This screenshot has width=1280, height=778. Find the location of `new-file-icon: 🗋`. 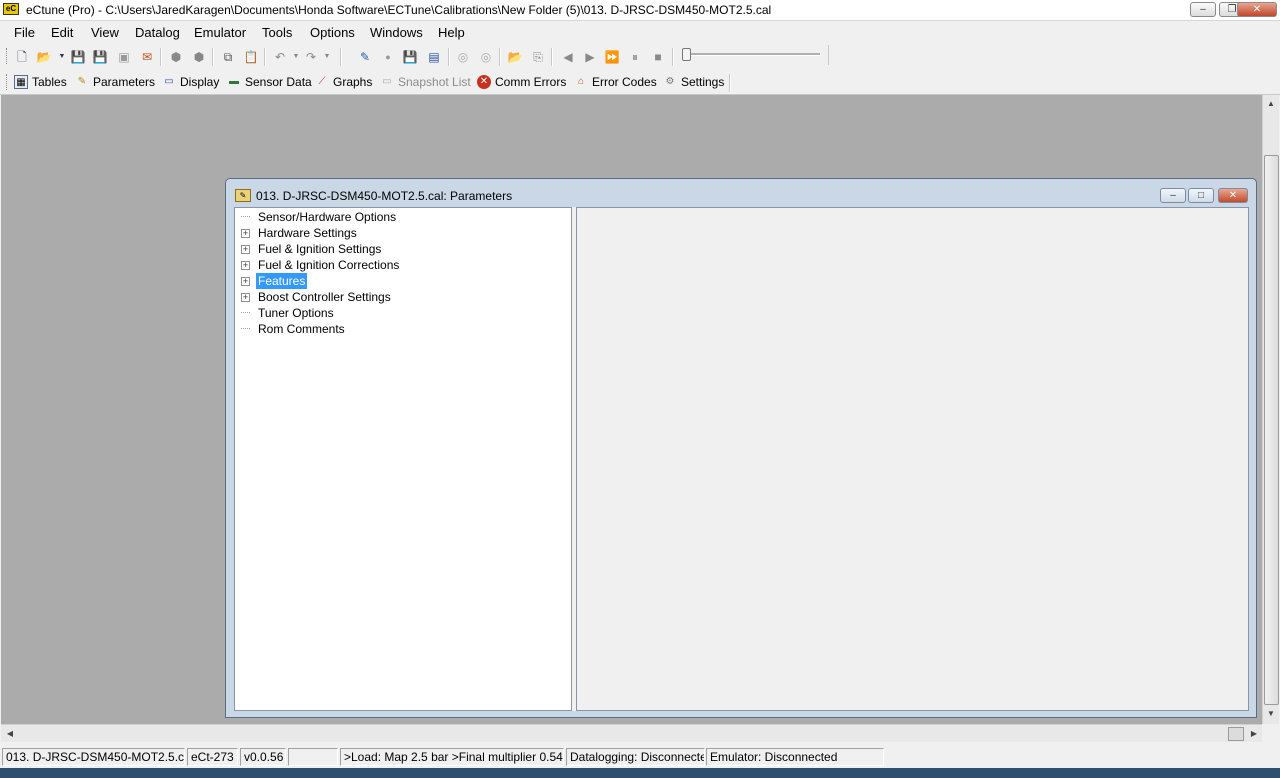

new-file-icon: 🗋 is located at coordinates (22, 57).